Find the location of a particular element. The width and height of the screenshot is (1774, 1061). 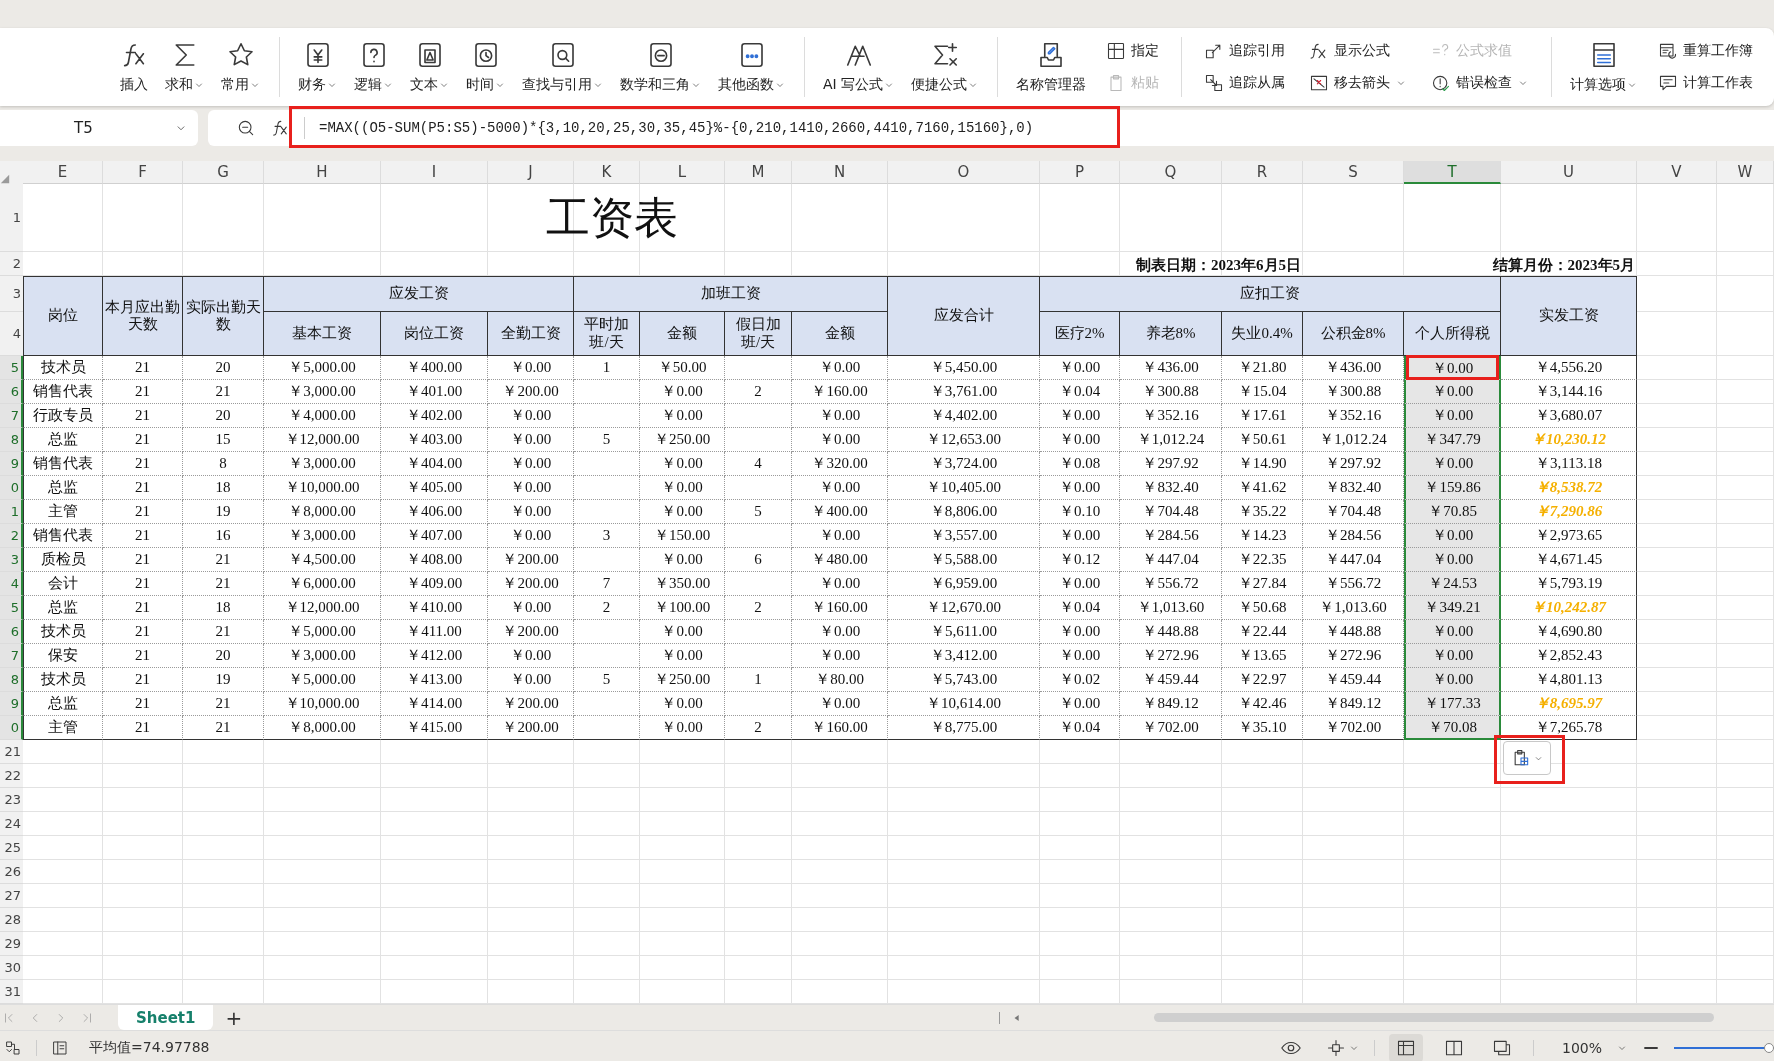

row-header: 29 is located at coordinates (11, 944).